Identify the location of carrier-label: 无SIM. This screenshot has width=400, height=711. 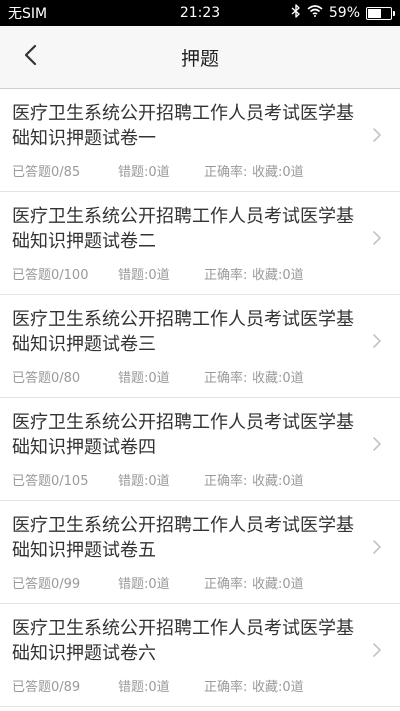
(28, 14).